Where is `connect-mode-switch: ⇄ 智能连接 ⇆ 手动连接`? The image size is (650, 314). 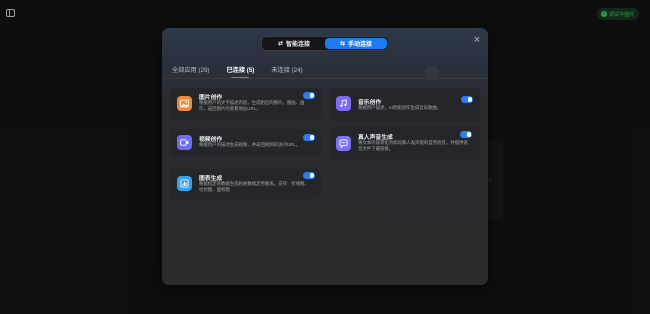 connect-mode-switch: ⇄ 智能连接 ⇆ 手动连接 is located at coordinates (325, 43).